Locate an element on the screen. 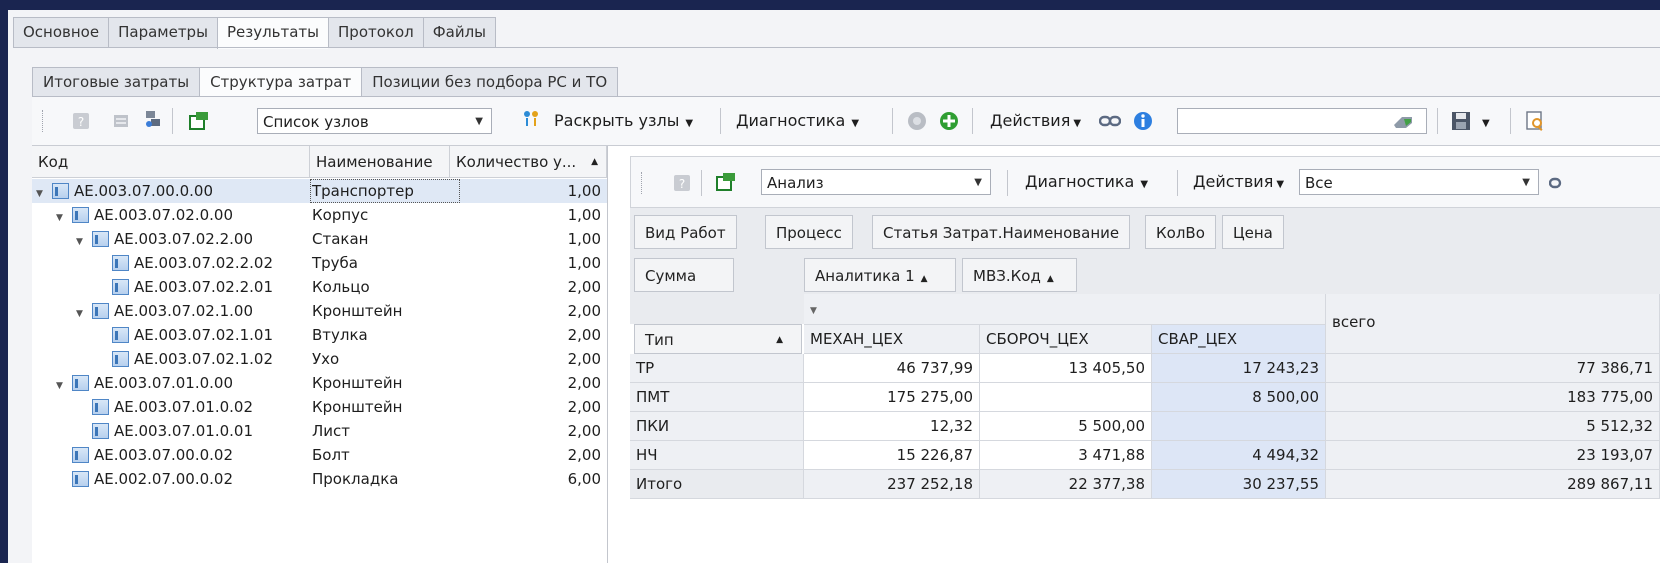  column-header: СВАР_ЦЕХ is located at coordinates (1239, 339).